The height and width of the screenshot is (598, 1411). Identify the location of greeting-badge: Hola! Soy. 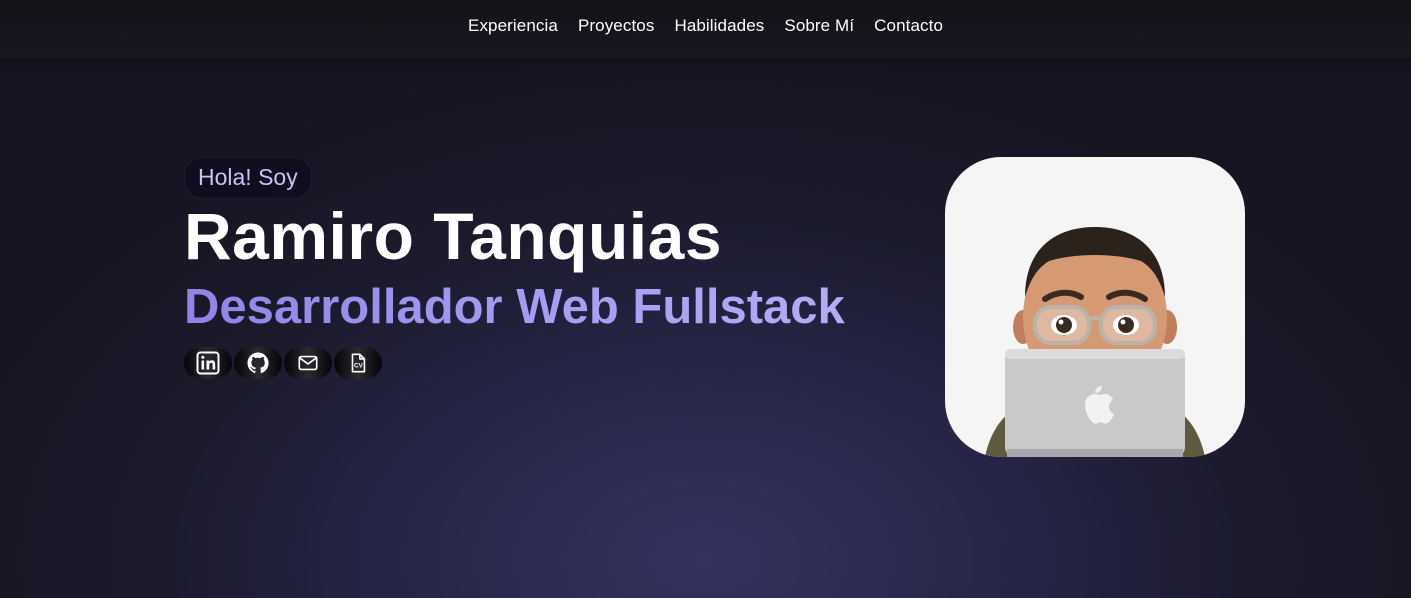
(248, 178).